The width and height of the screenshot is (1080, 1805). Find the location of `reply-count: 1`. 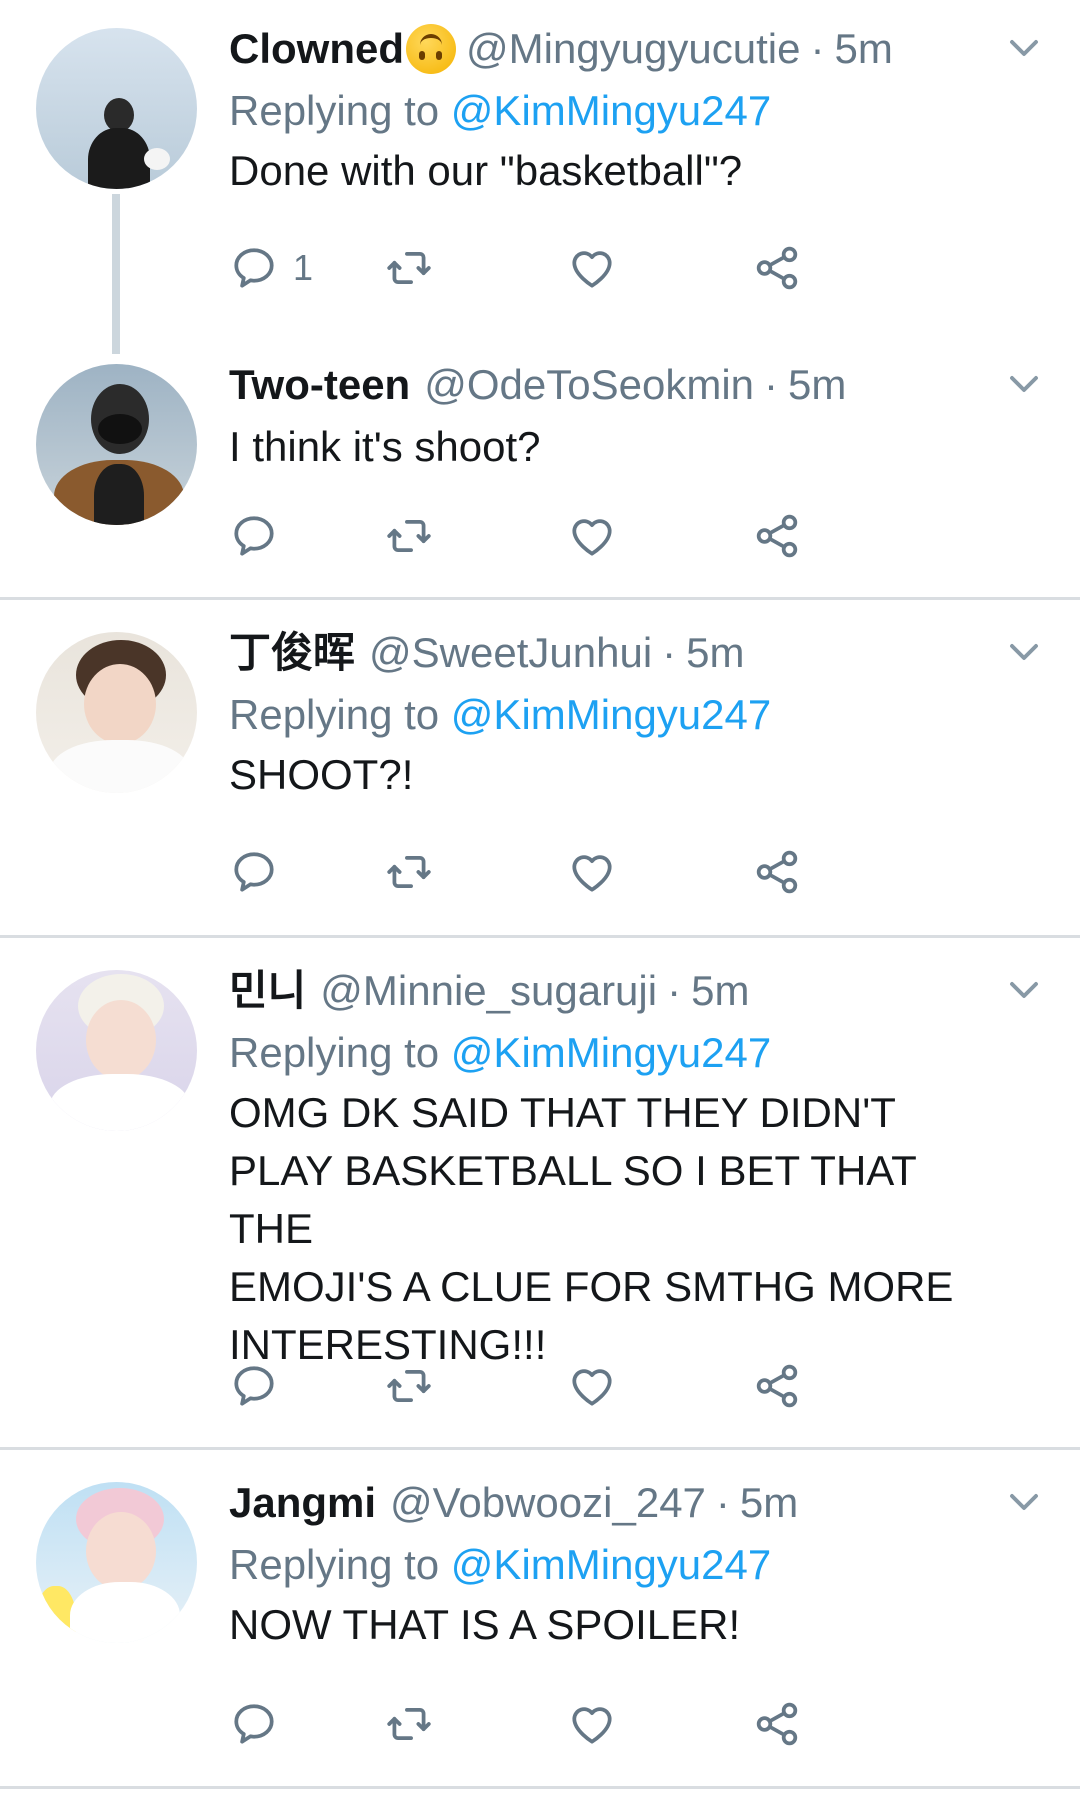

reply-count: 1 is located at coordinates (303, 267).